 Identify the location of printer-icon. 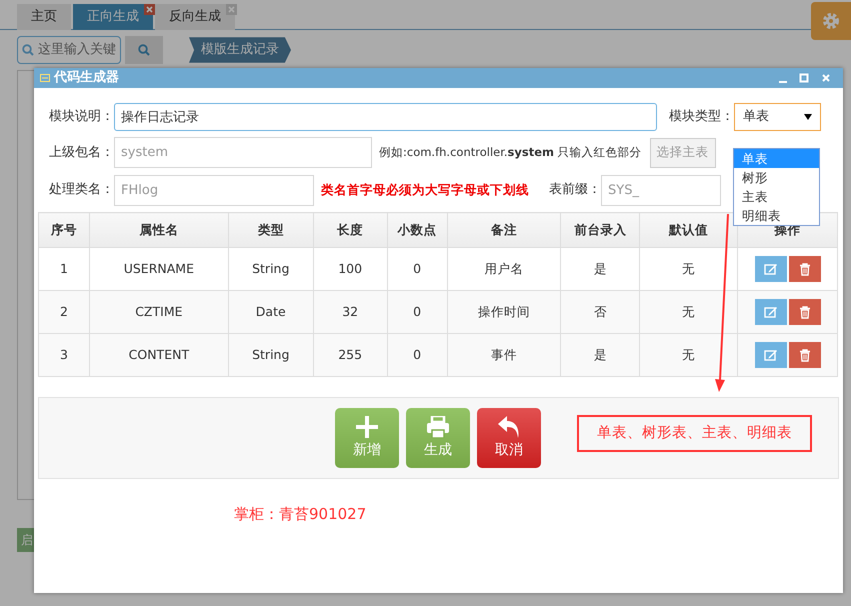
(438, 427).